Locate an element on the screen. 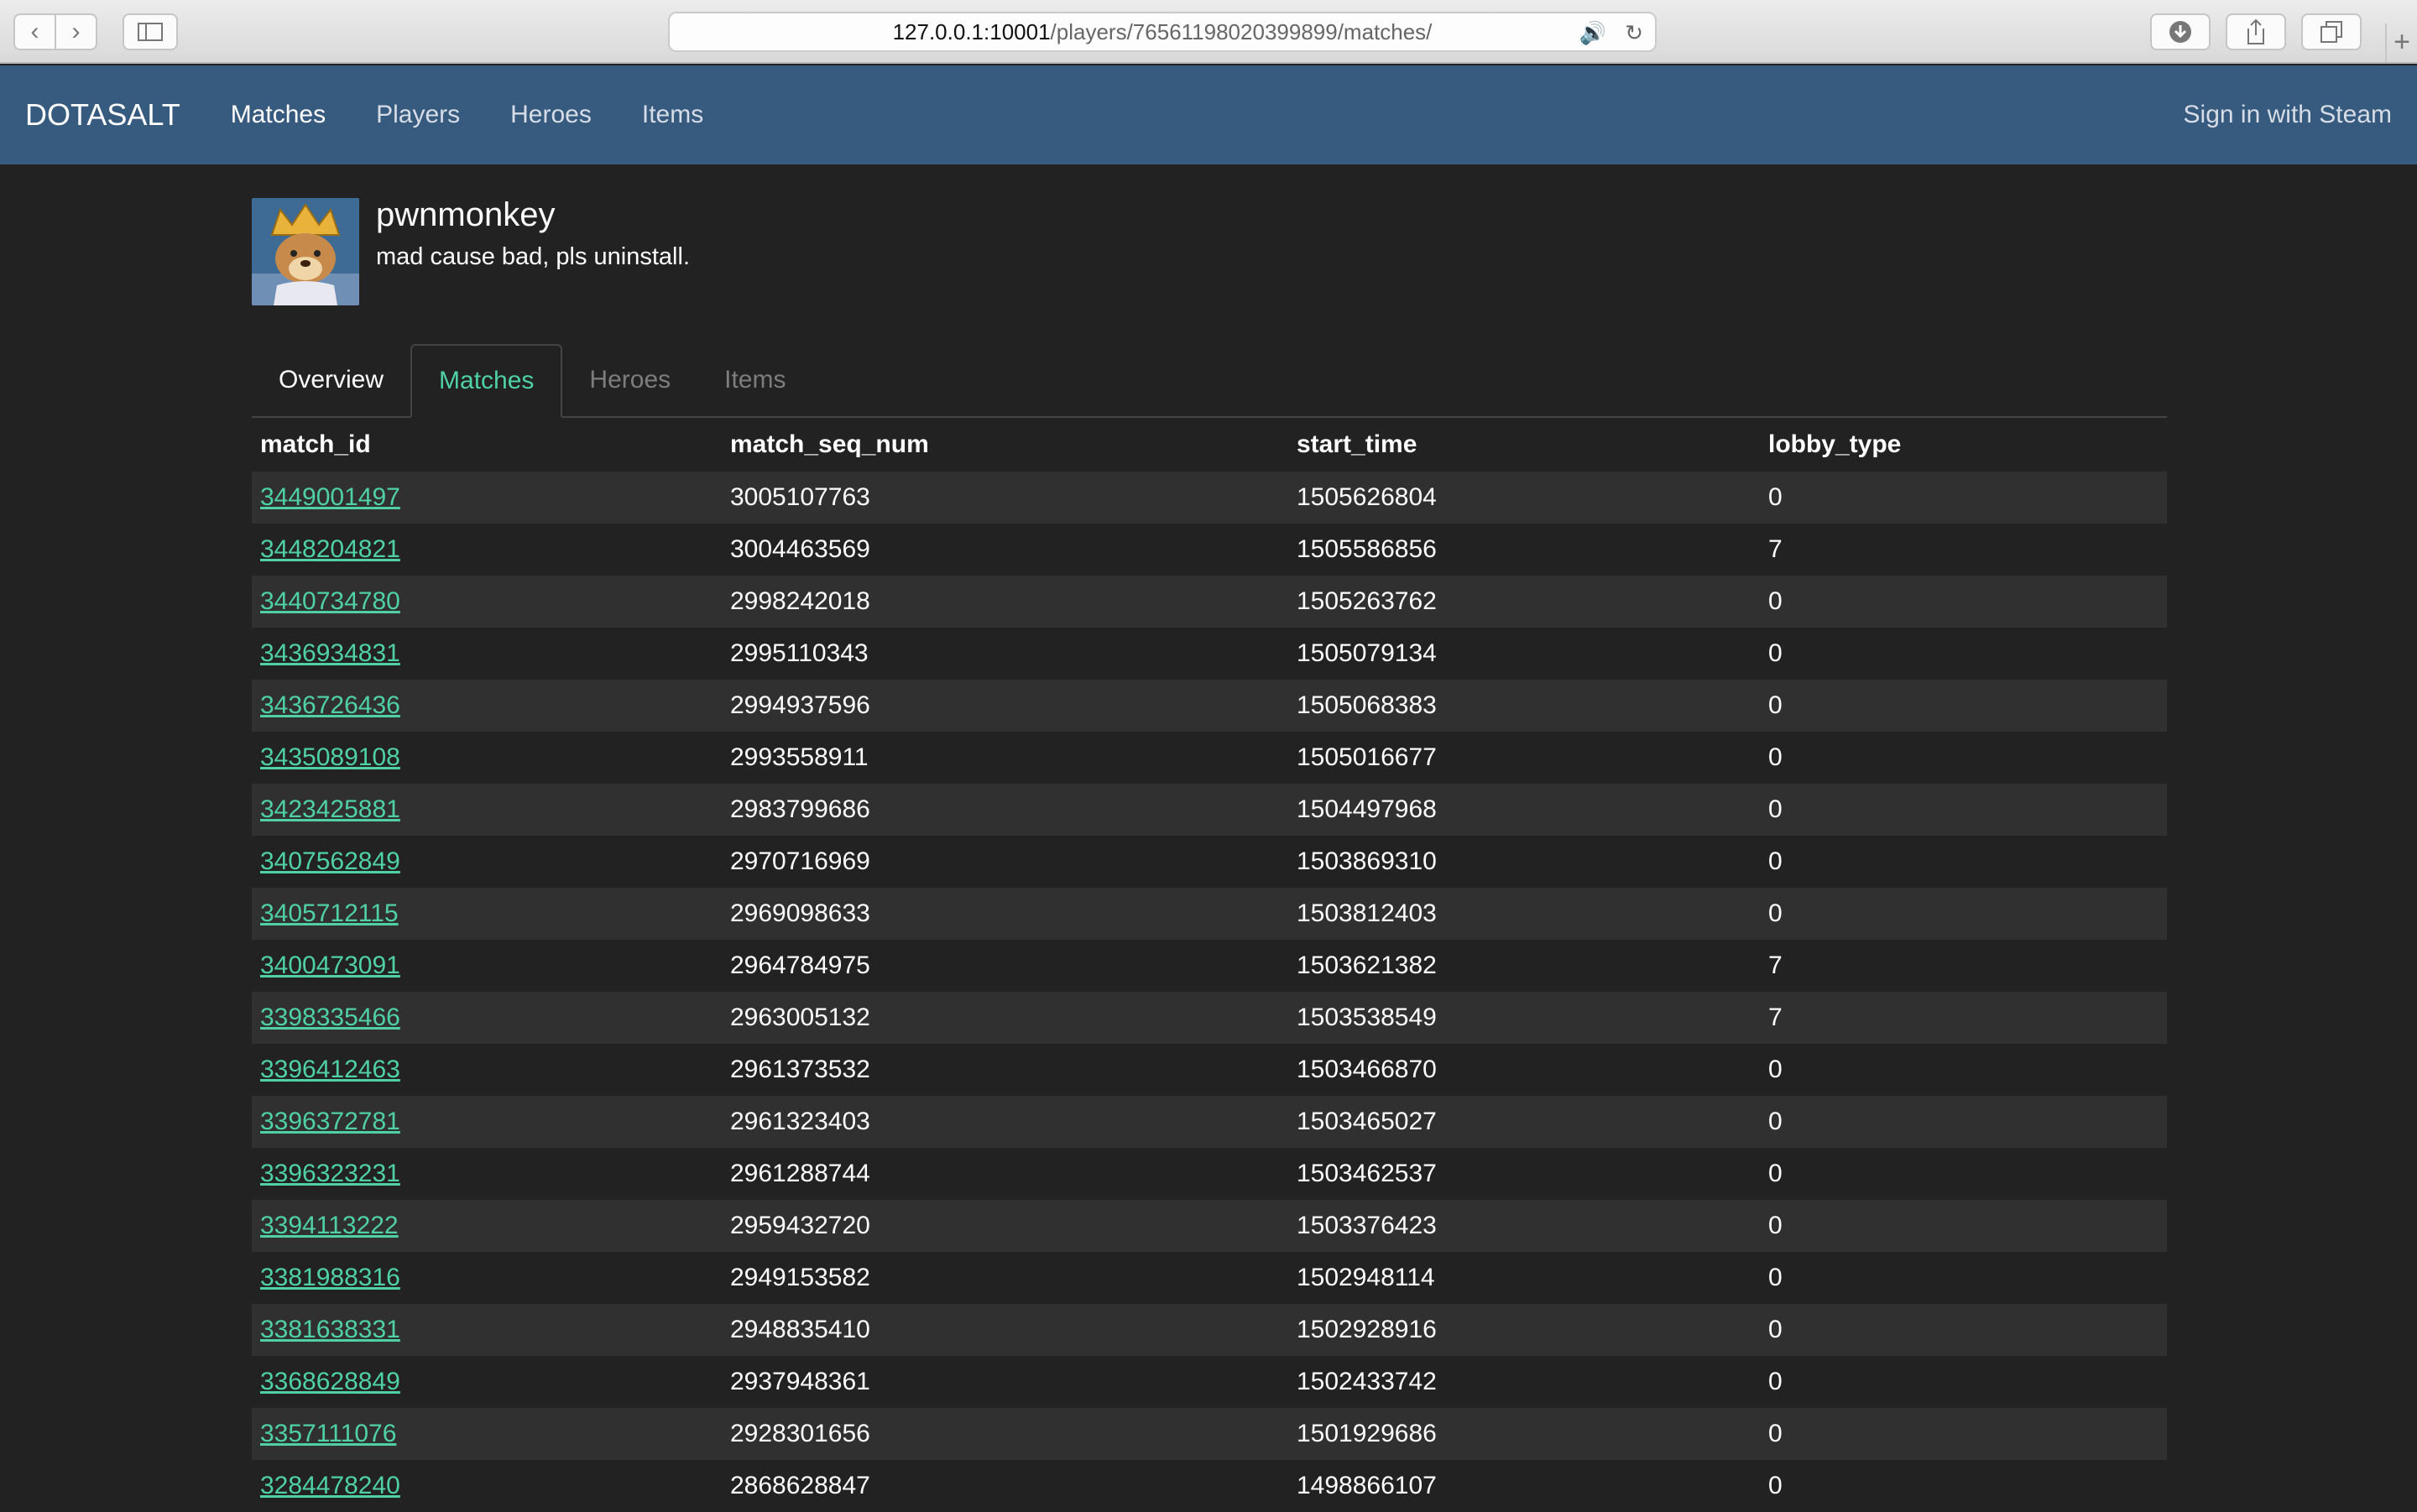 Image resolution: width=2417 pixels, height=1512 pixels. match-seq-num-cell: 2937948361 is located at coordinates (800, 1381).